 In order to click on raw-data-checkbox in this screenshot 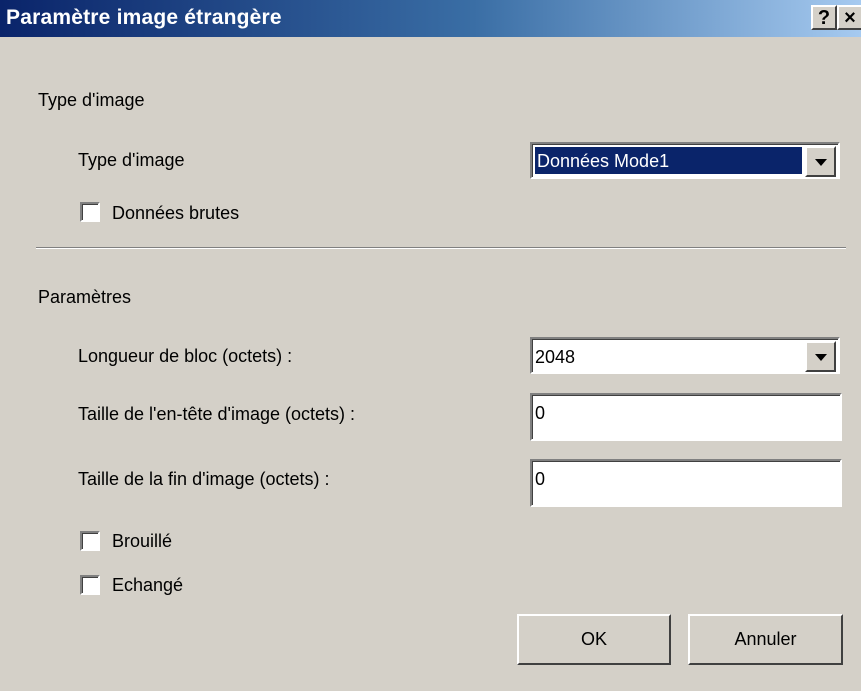, I will do `click(90, 212)`.